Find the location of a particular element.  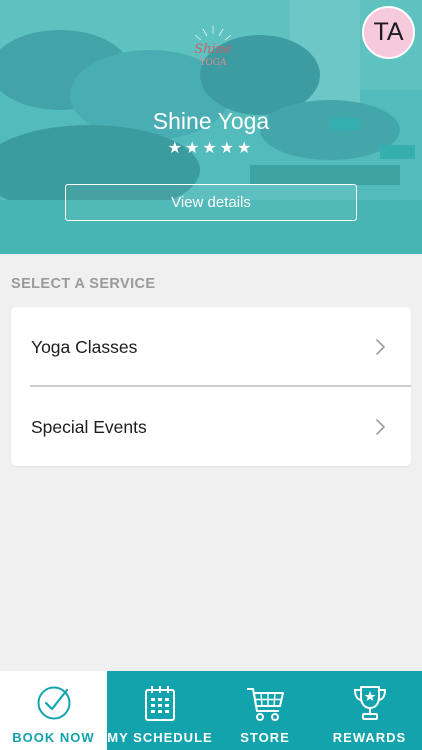

service-item-label: Special Events is located at coordinates (89, 426).